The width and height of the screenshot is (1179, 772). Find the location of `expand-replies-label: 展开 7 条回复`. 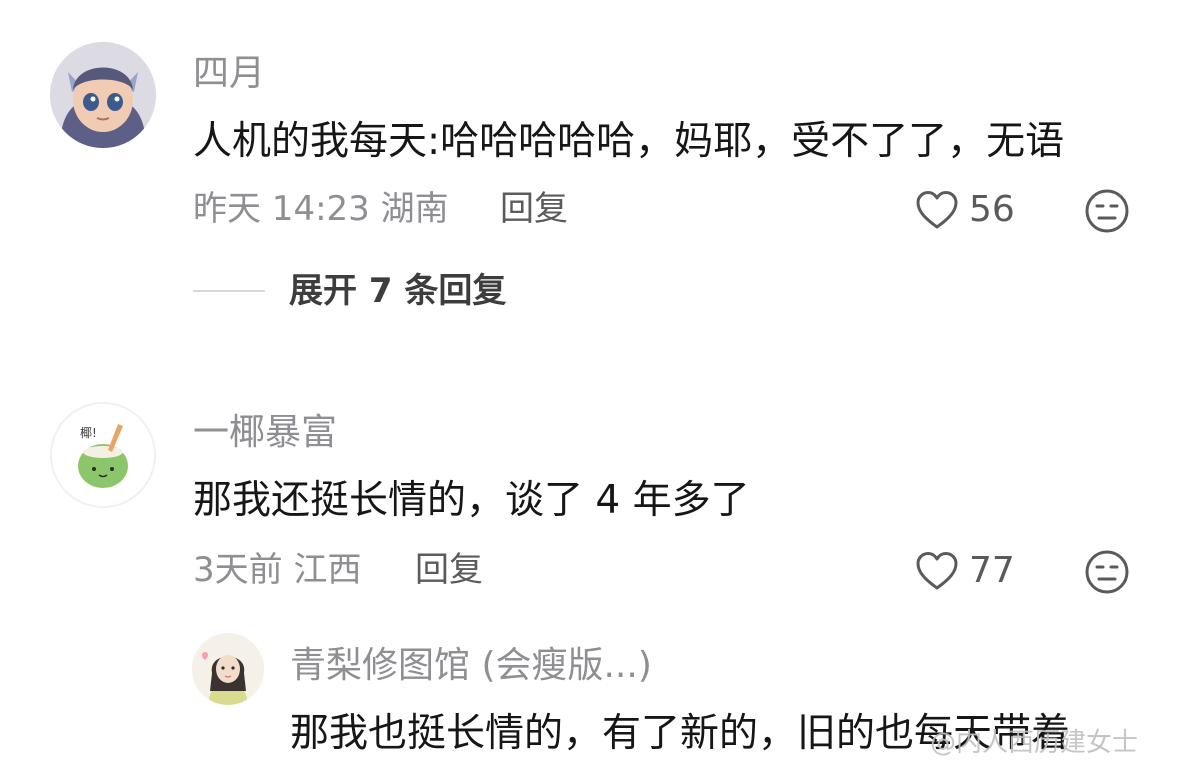

expand-replies-label: 展开 7 条回复 is located at coordinates (398, 291).